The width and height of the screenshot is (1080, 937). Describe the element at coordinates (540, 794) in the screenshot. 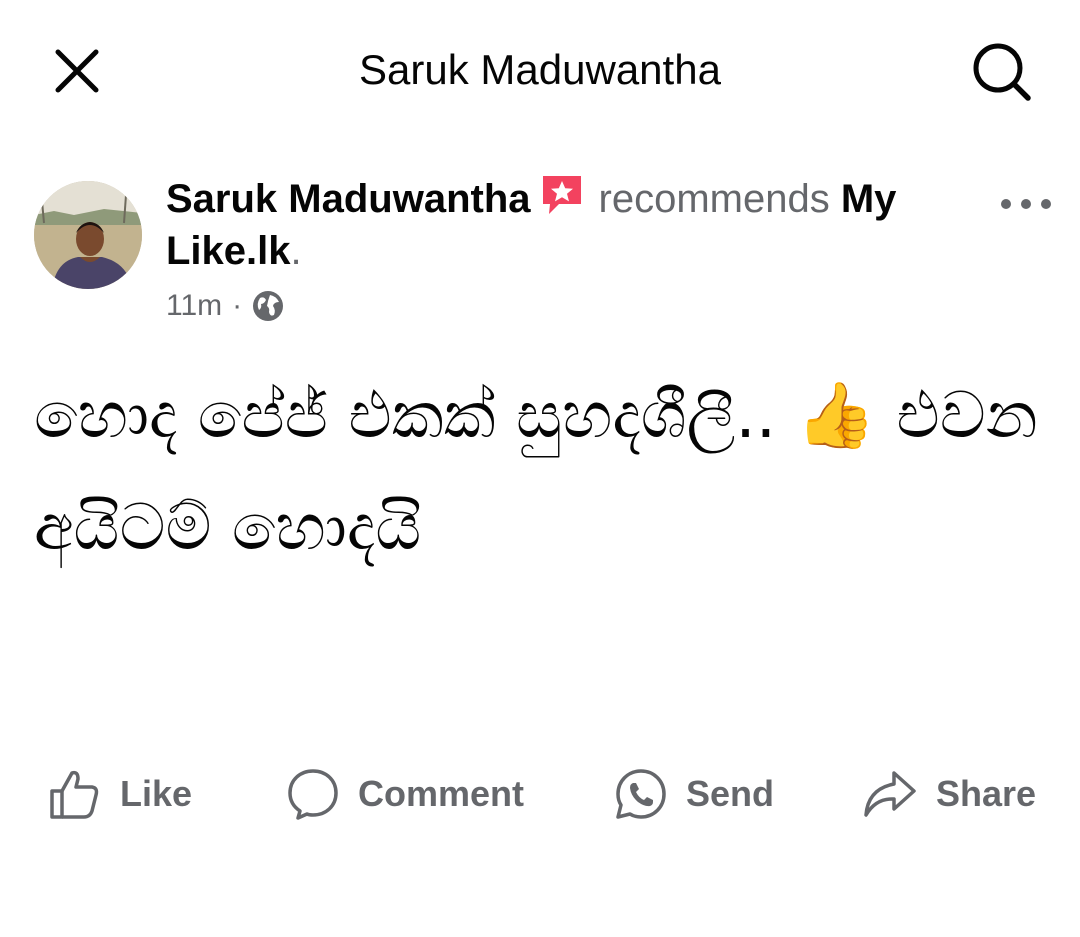

I see `post-action-bar: Like Comment Send Share` at that location.